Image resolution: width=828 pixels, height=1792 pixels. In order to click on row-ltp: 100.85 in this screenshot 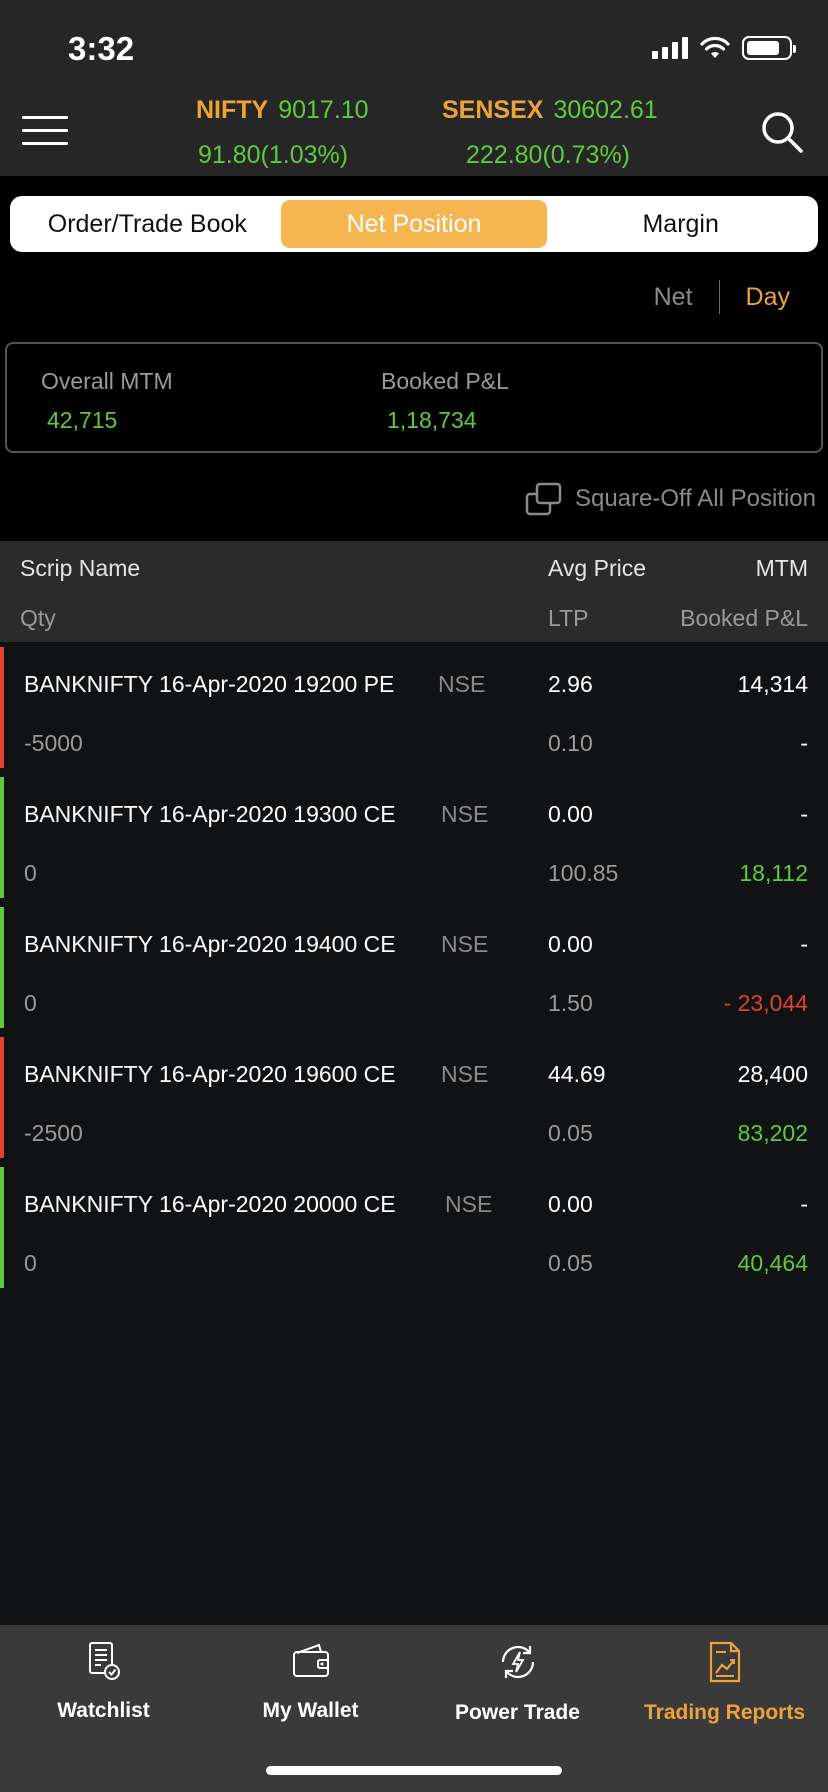, I will do `click(583, 873)`.